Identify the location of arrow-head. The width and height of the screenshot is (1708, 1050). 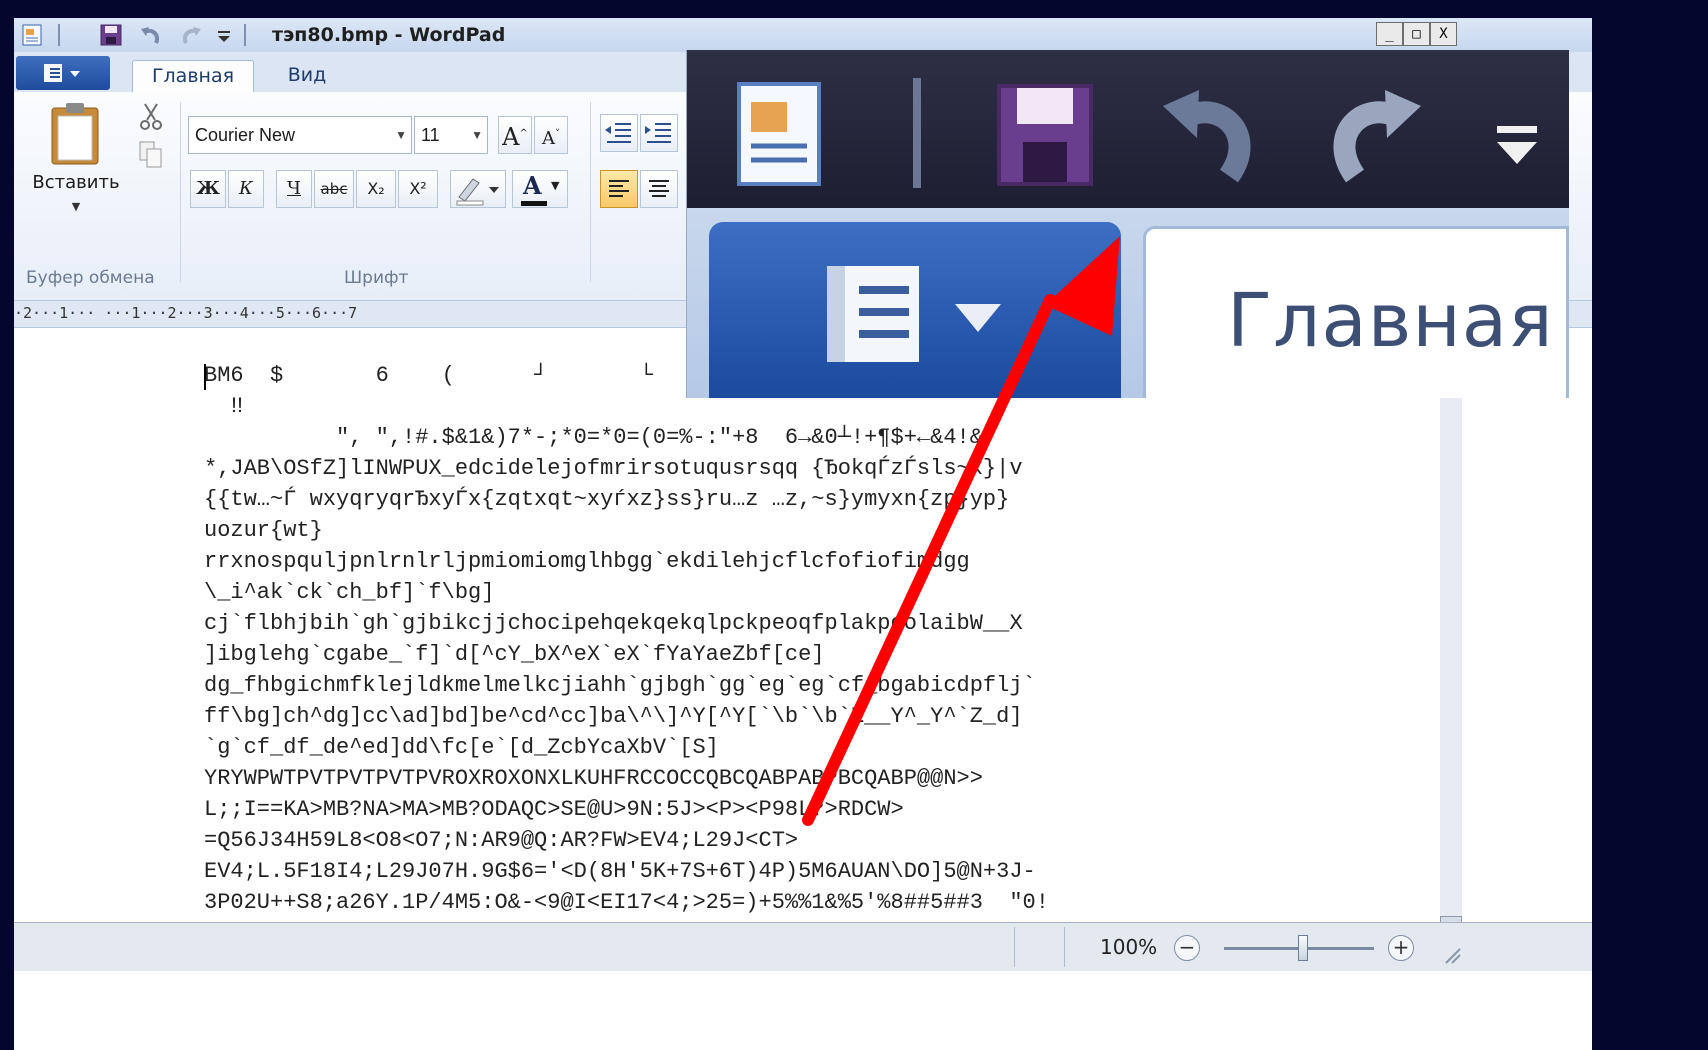
(1082, 286).